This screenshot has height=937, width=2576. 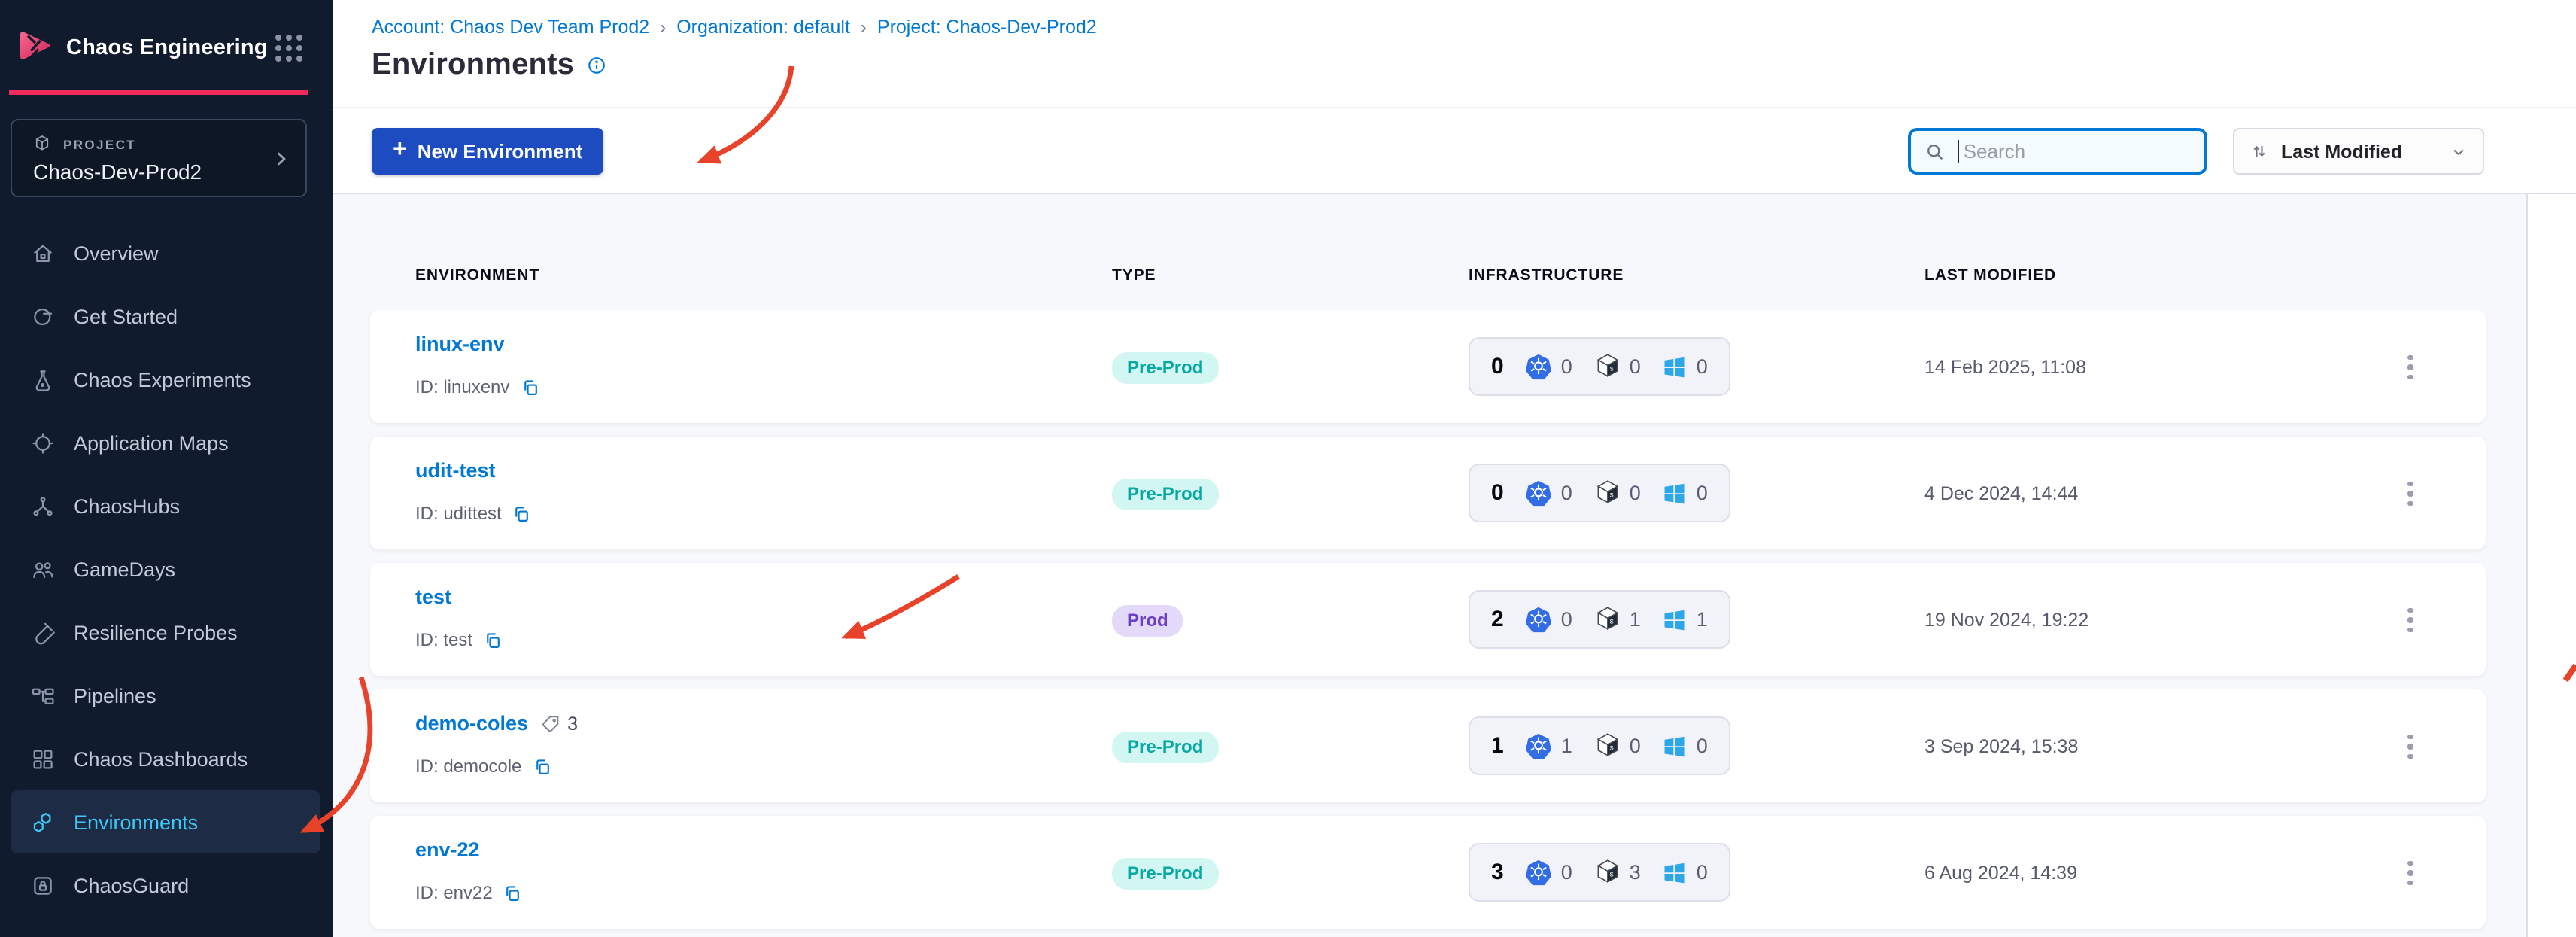 I want to click on home-icon, so click(x=43, y=253).